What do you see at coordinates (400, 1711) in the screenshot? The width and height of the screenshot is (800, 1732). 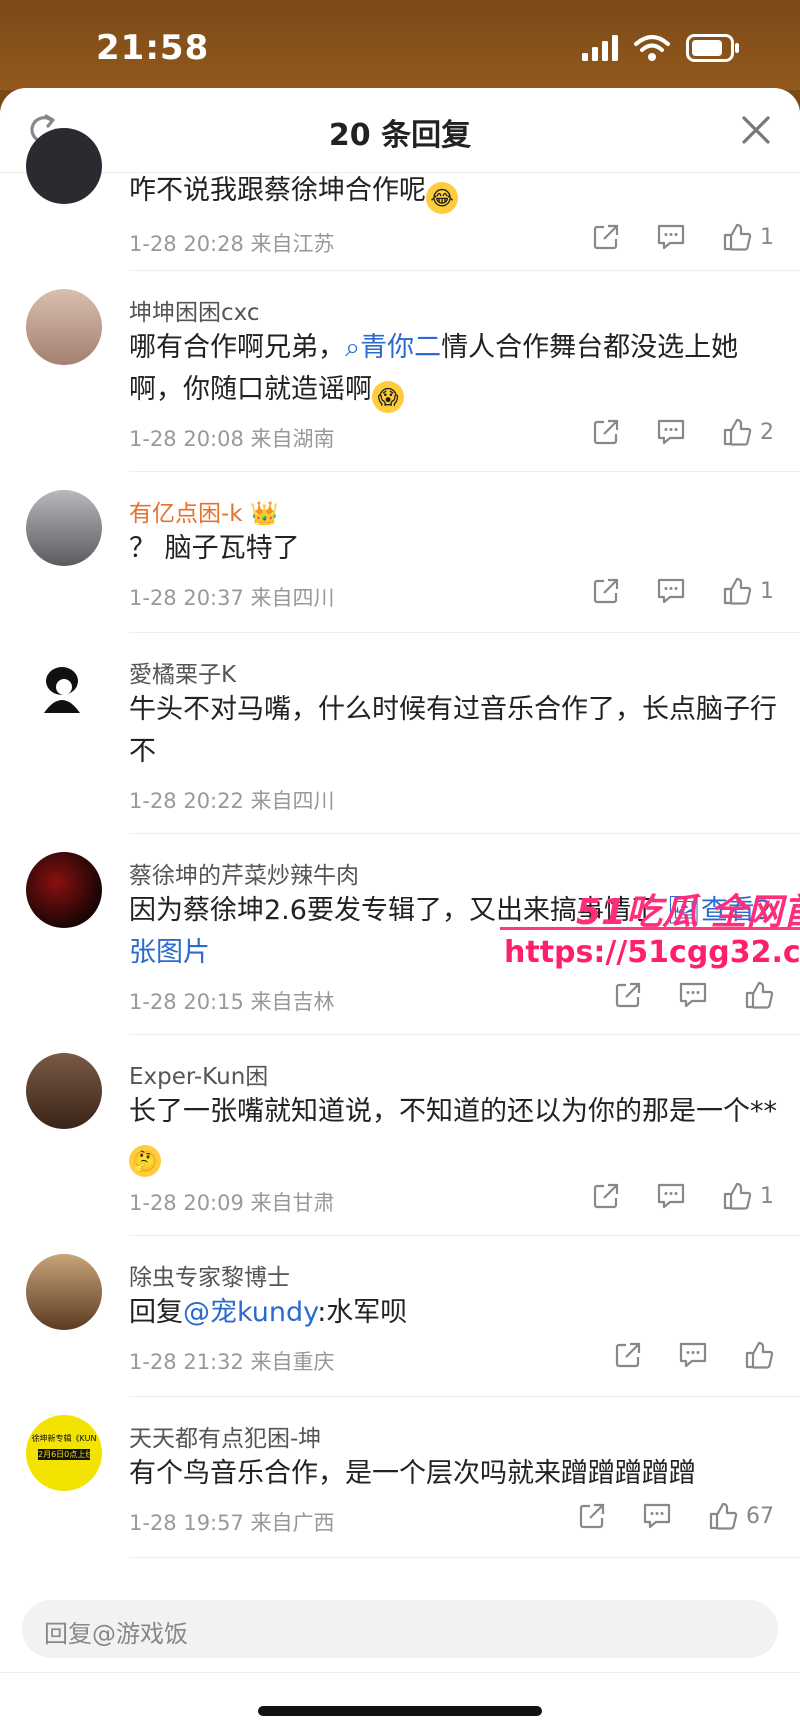 I see `home-indicator` at bounding box center [400, 1711].